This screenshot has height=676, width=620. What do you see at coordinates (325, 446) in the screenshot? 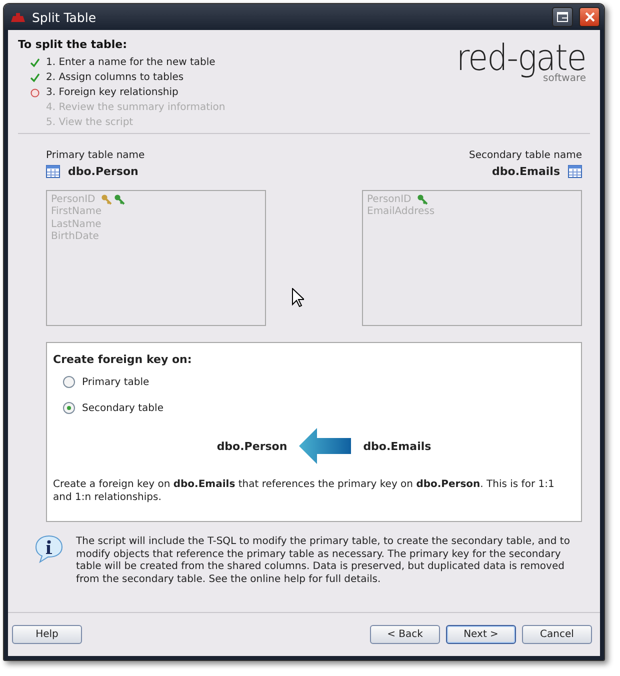
I see `arrow-icon` at bounding box center [325, 446].